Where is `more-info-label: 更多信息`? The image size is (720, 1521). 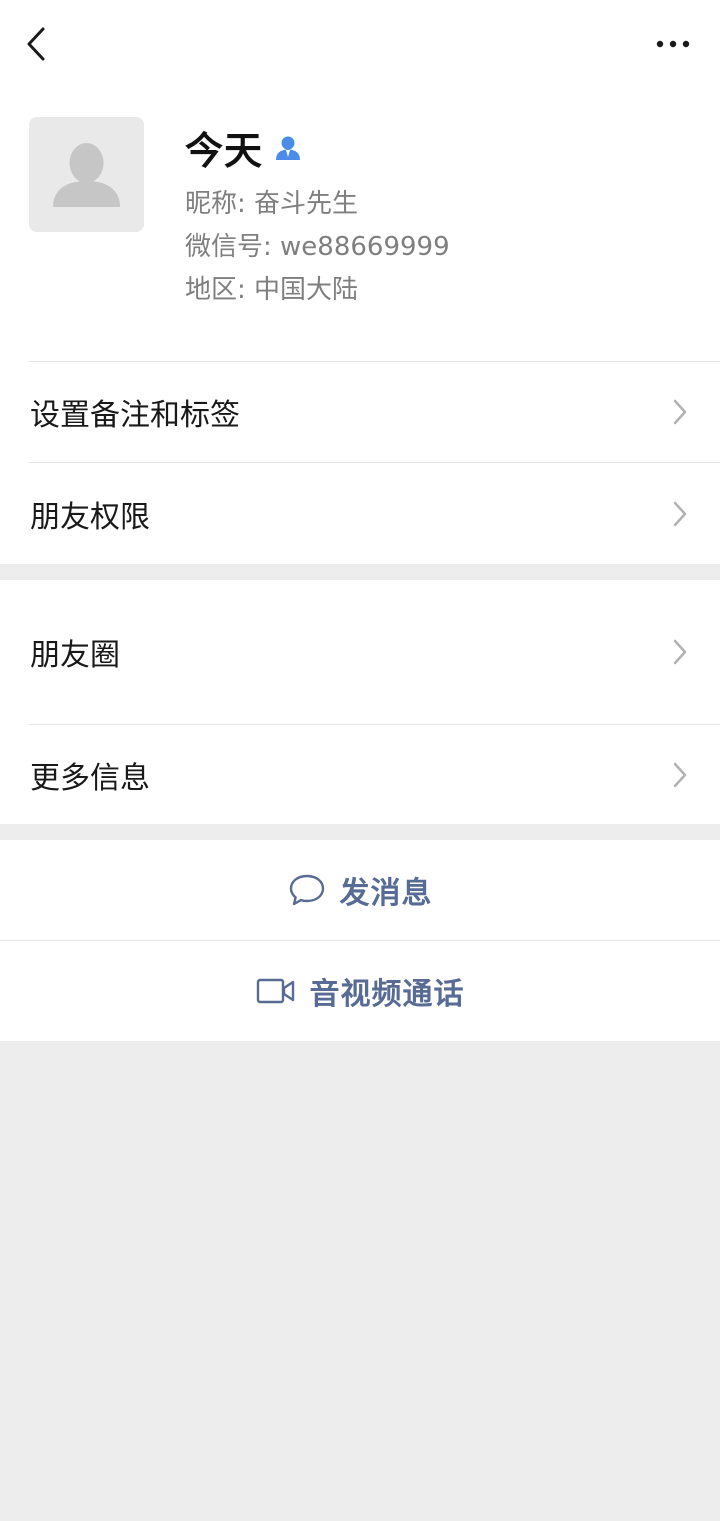
more-info-label: 更多信息 is located at coordinates (90, 778).